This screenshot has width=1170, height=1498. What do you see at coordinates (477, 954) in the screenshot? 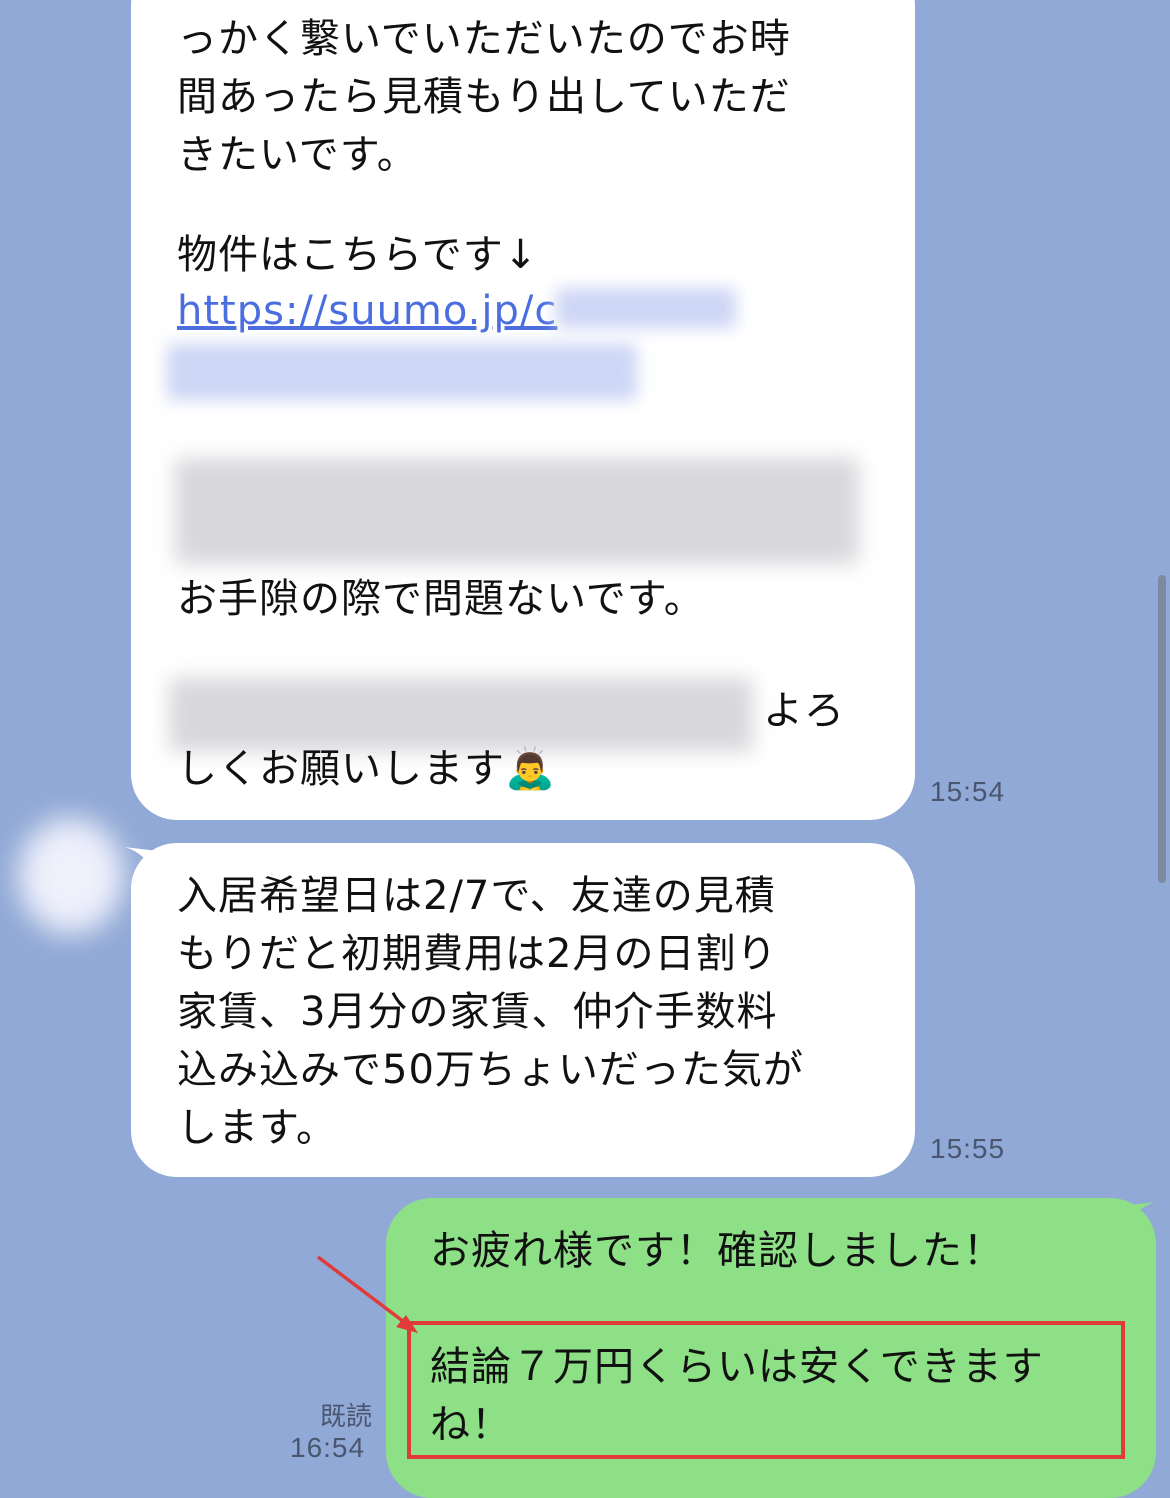
I see `message-text-line: もりだと初期費用は2月の日割り` at bounding box center [477, 954].